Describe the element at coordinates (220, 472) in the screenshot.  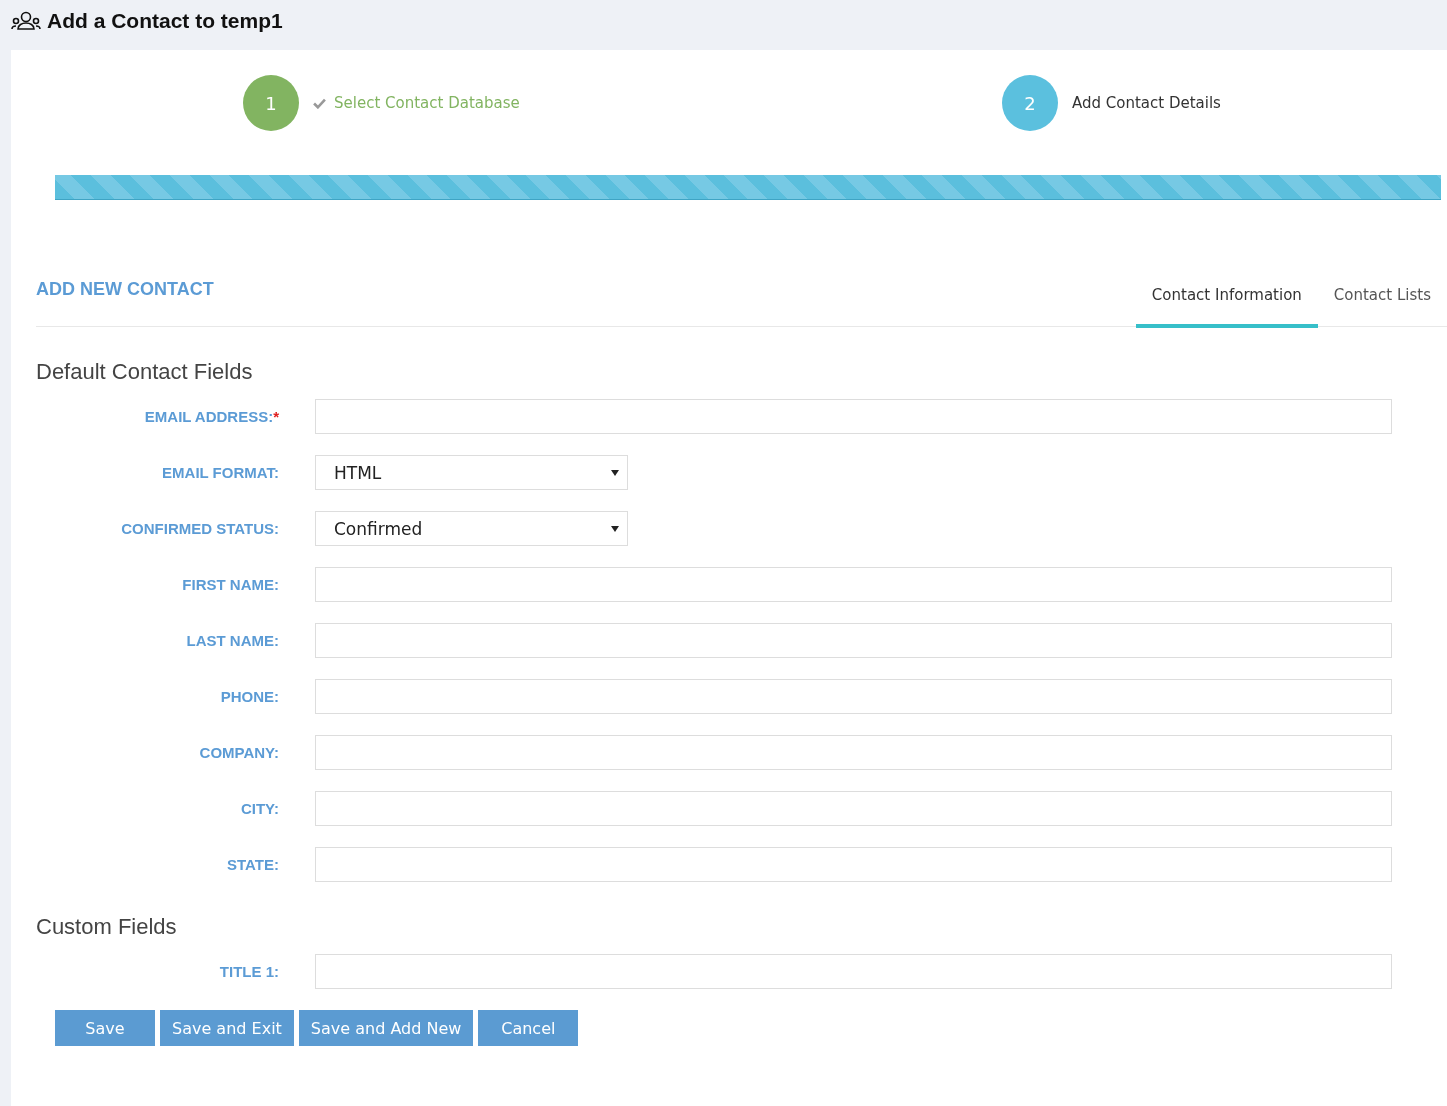
I see `field-label: EMAIL FORMAT:` at that location.